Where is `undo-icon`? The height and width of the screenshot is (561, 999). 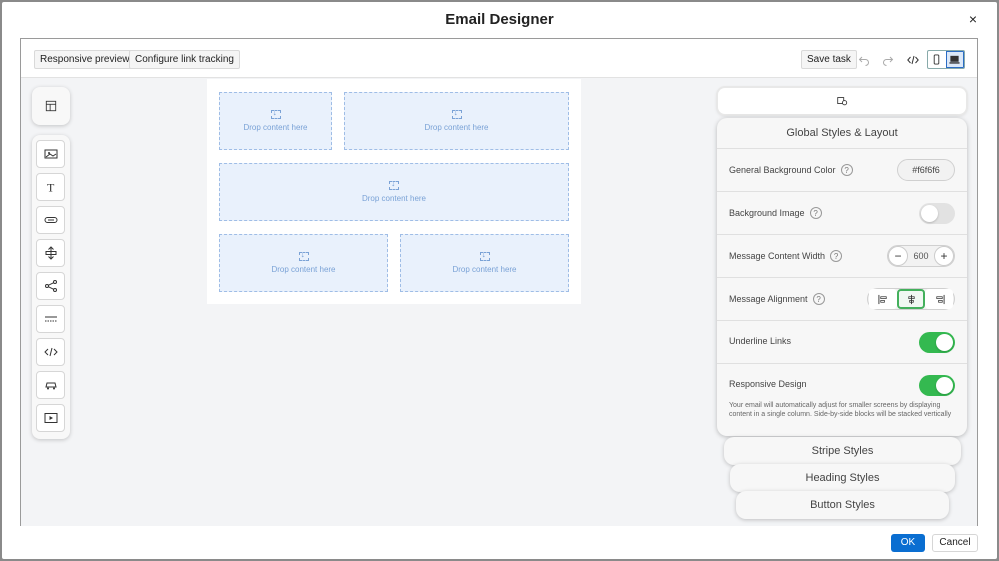
undo-icon is located at coordinates (864, 59).